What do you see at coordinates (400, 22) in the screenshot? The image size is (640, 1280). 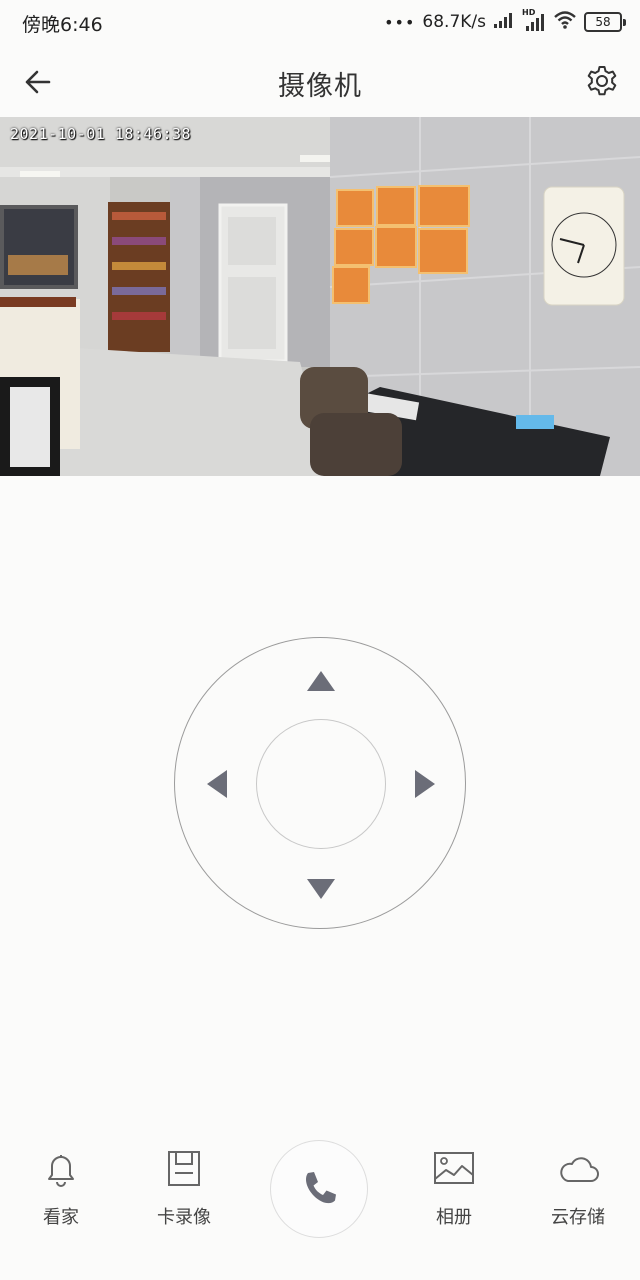 I see `more-dots-icon: •••` at bounding box center [400, 22].